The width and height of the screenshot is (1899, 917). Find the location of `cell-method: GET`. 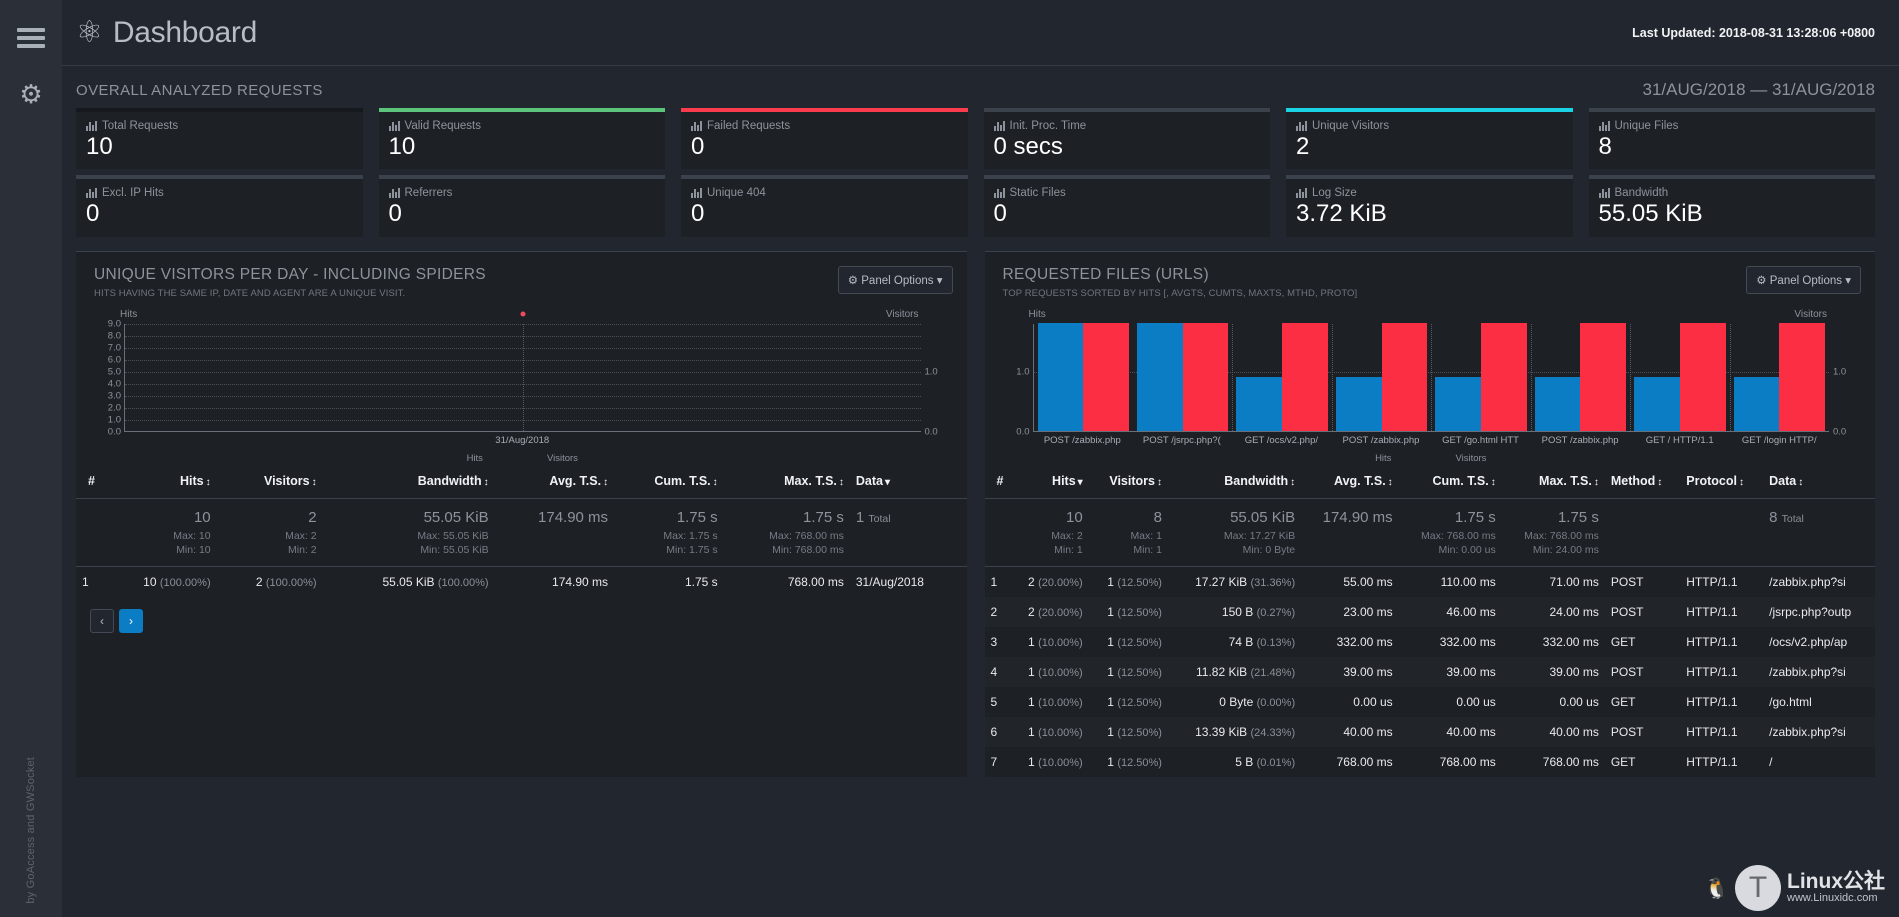

cell-method: GET is located at coordinates (1623, 701).